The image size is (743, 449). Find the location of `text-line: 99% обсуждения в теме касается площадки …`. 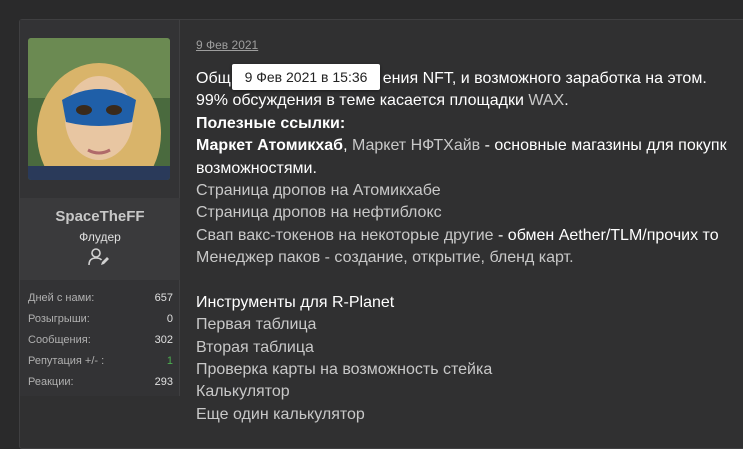

text-line: 99% обсуждения в теме касается площадки … is located at coordinates (469, 101).